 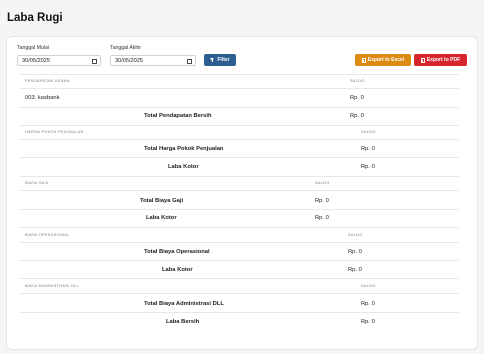 I want to click on export-pdf-button: Export to PDF, so click(x=440, y=60).